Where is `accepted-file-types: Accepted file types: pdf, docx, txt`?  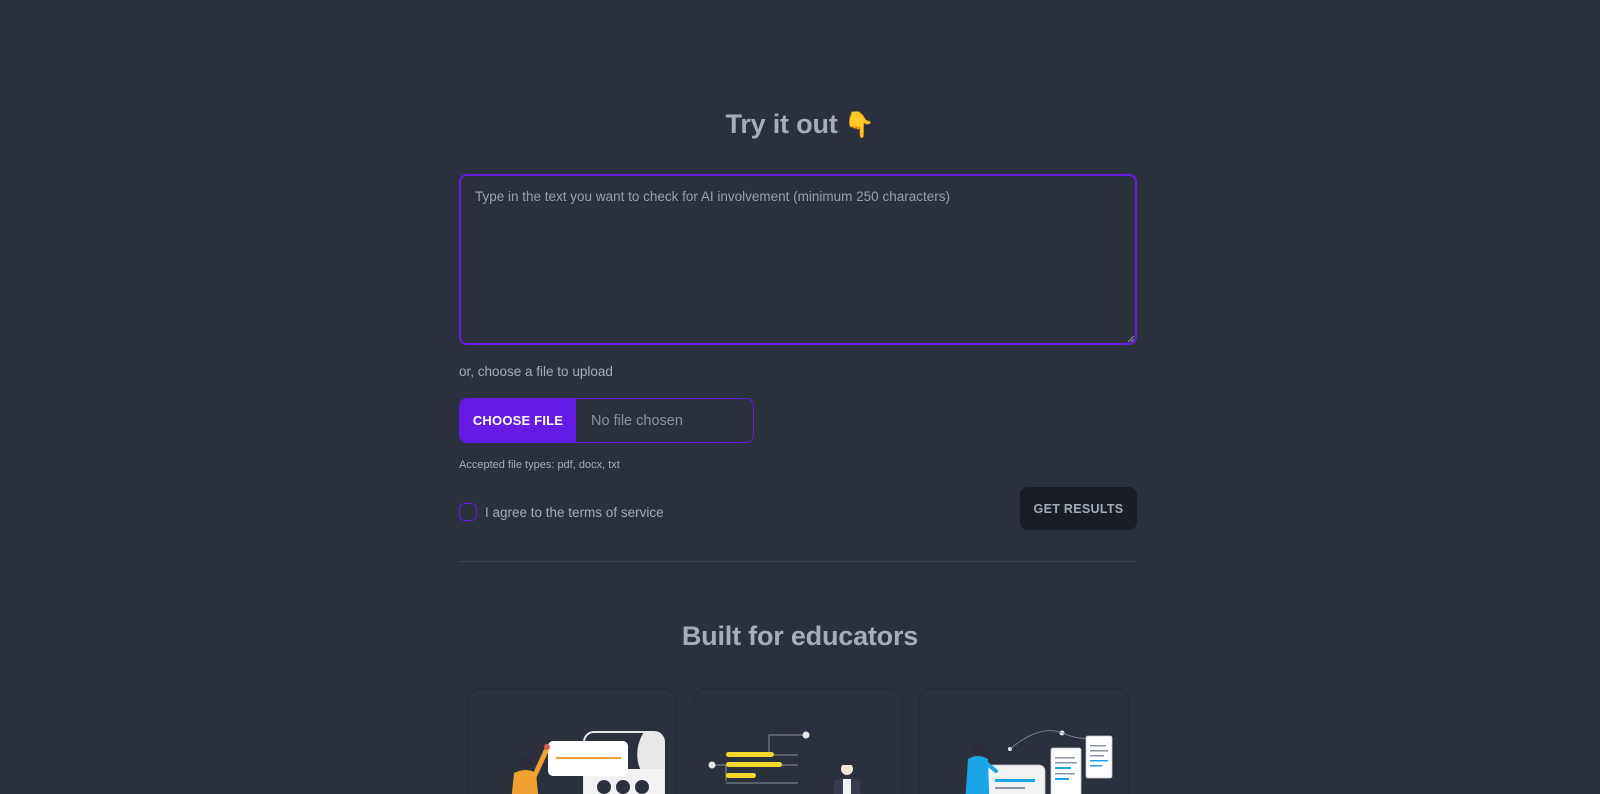 accepted-file-types: Accepted file types: pdf, docx, txt is located at coordinates (539, 465).